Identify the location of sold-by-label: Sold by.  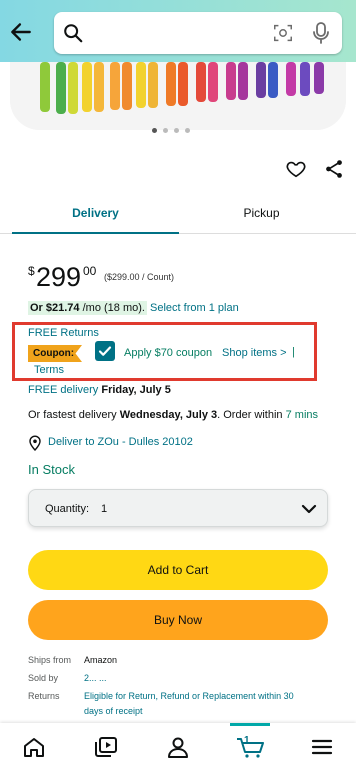
(43, 678).